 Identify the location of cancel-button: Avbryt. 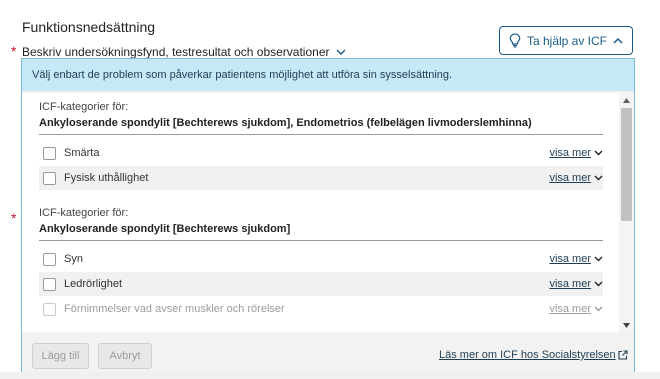
(125, 356).